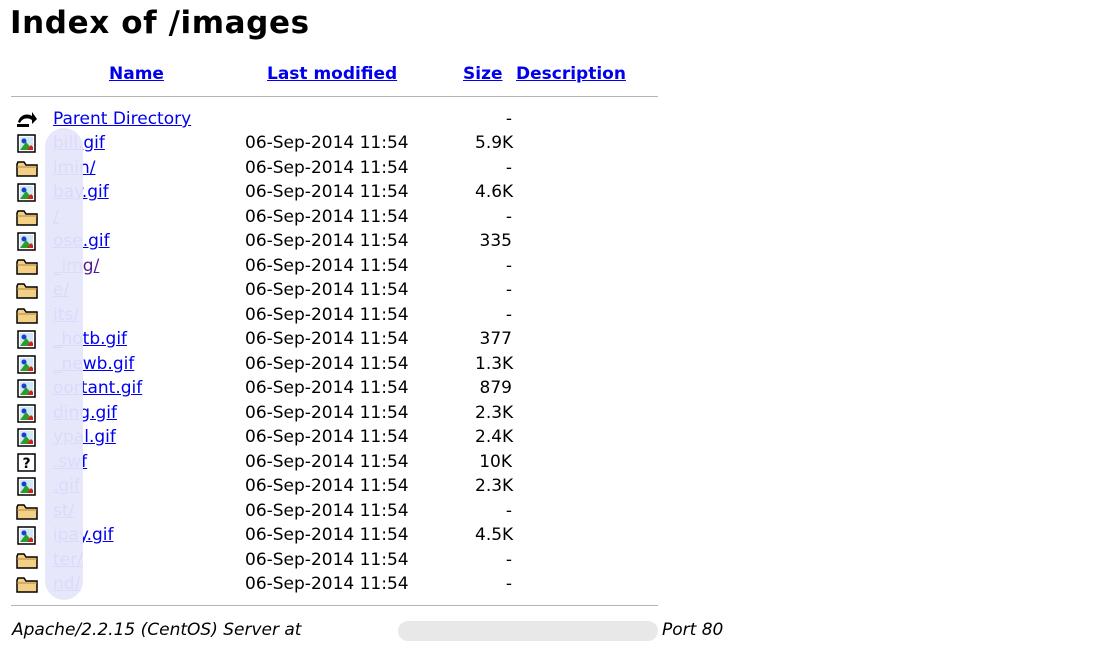 This screenshot has height=650, width=1105. I want to click on file-row: ipay.gif 06-Sep-2014 11:54 4.5K, so click(346, 535).